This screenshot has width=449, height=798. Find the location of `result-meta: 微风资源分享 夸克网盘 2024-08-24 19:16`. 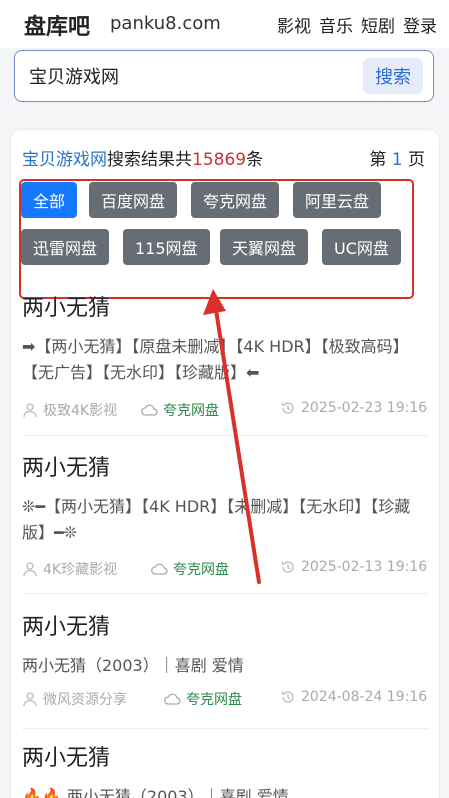

result-meta: 微风资源分享 夸克网盘 2024-08-24 19:16 is located at coordinates (225, 699).